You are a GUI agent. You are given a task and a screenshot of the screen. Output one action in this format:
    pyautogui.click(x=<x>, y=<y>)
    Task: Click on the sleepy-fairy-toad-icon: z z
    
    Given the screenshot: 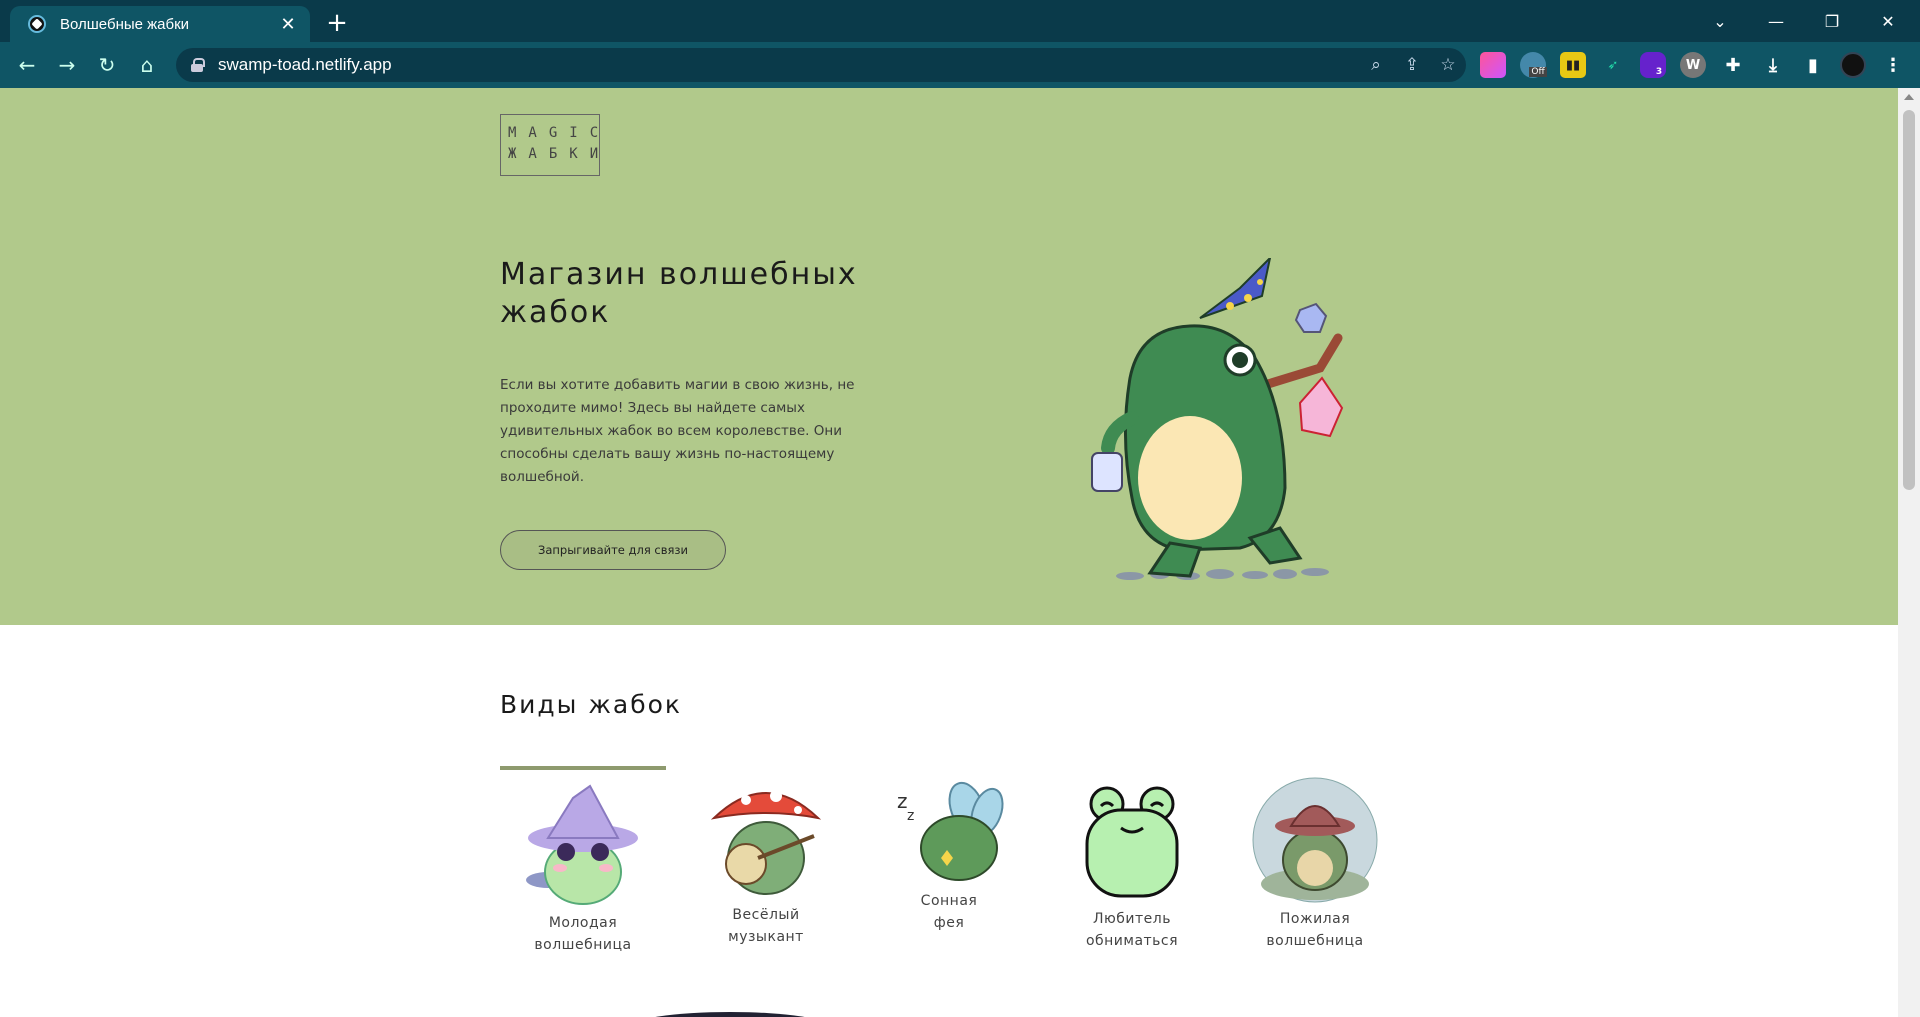 What is the action you would take?
    pyautogui.click(x=950, y=831)
    